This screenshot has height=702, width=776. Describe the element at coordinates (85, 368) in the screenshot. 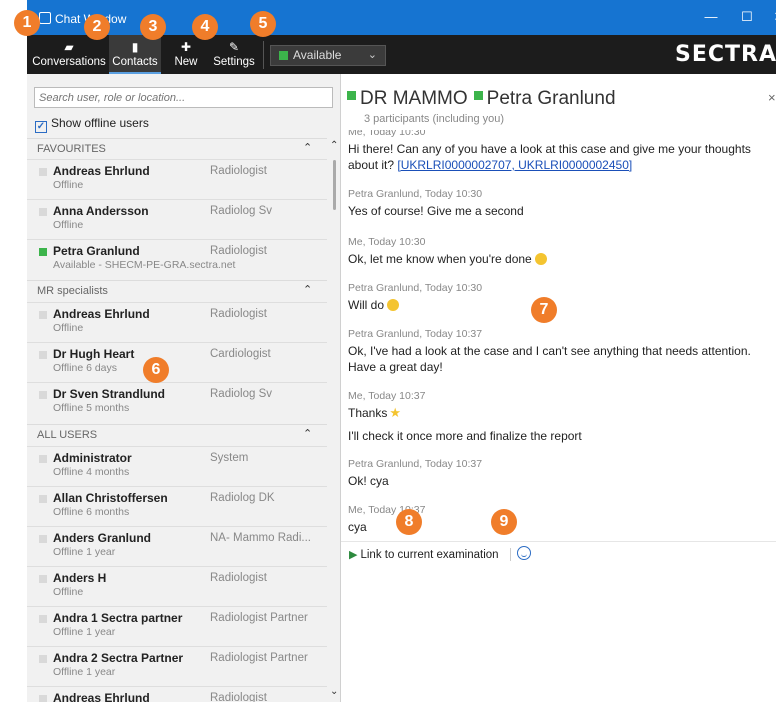

I see `contact-status: Offline 6 days` at that location.